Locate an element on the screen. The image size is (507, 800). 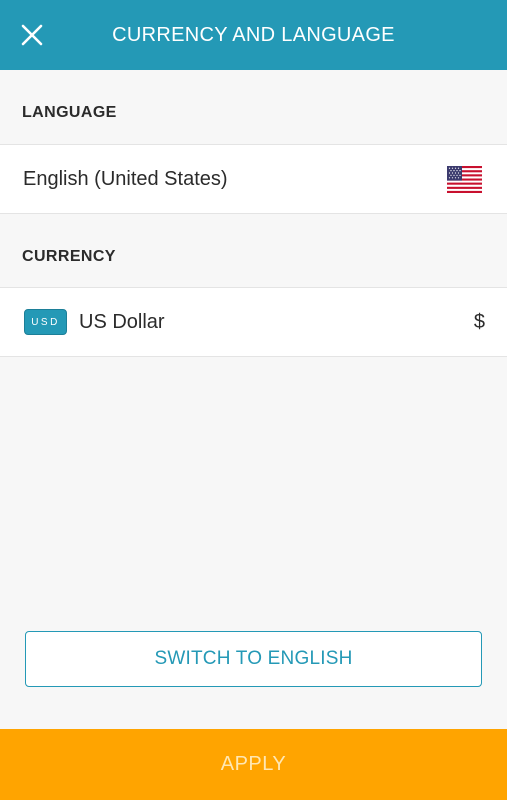
currency-selector: USD US Dollar $ is located at coordinates (253, 322).